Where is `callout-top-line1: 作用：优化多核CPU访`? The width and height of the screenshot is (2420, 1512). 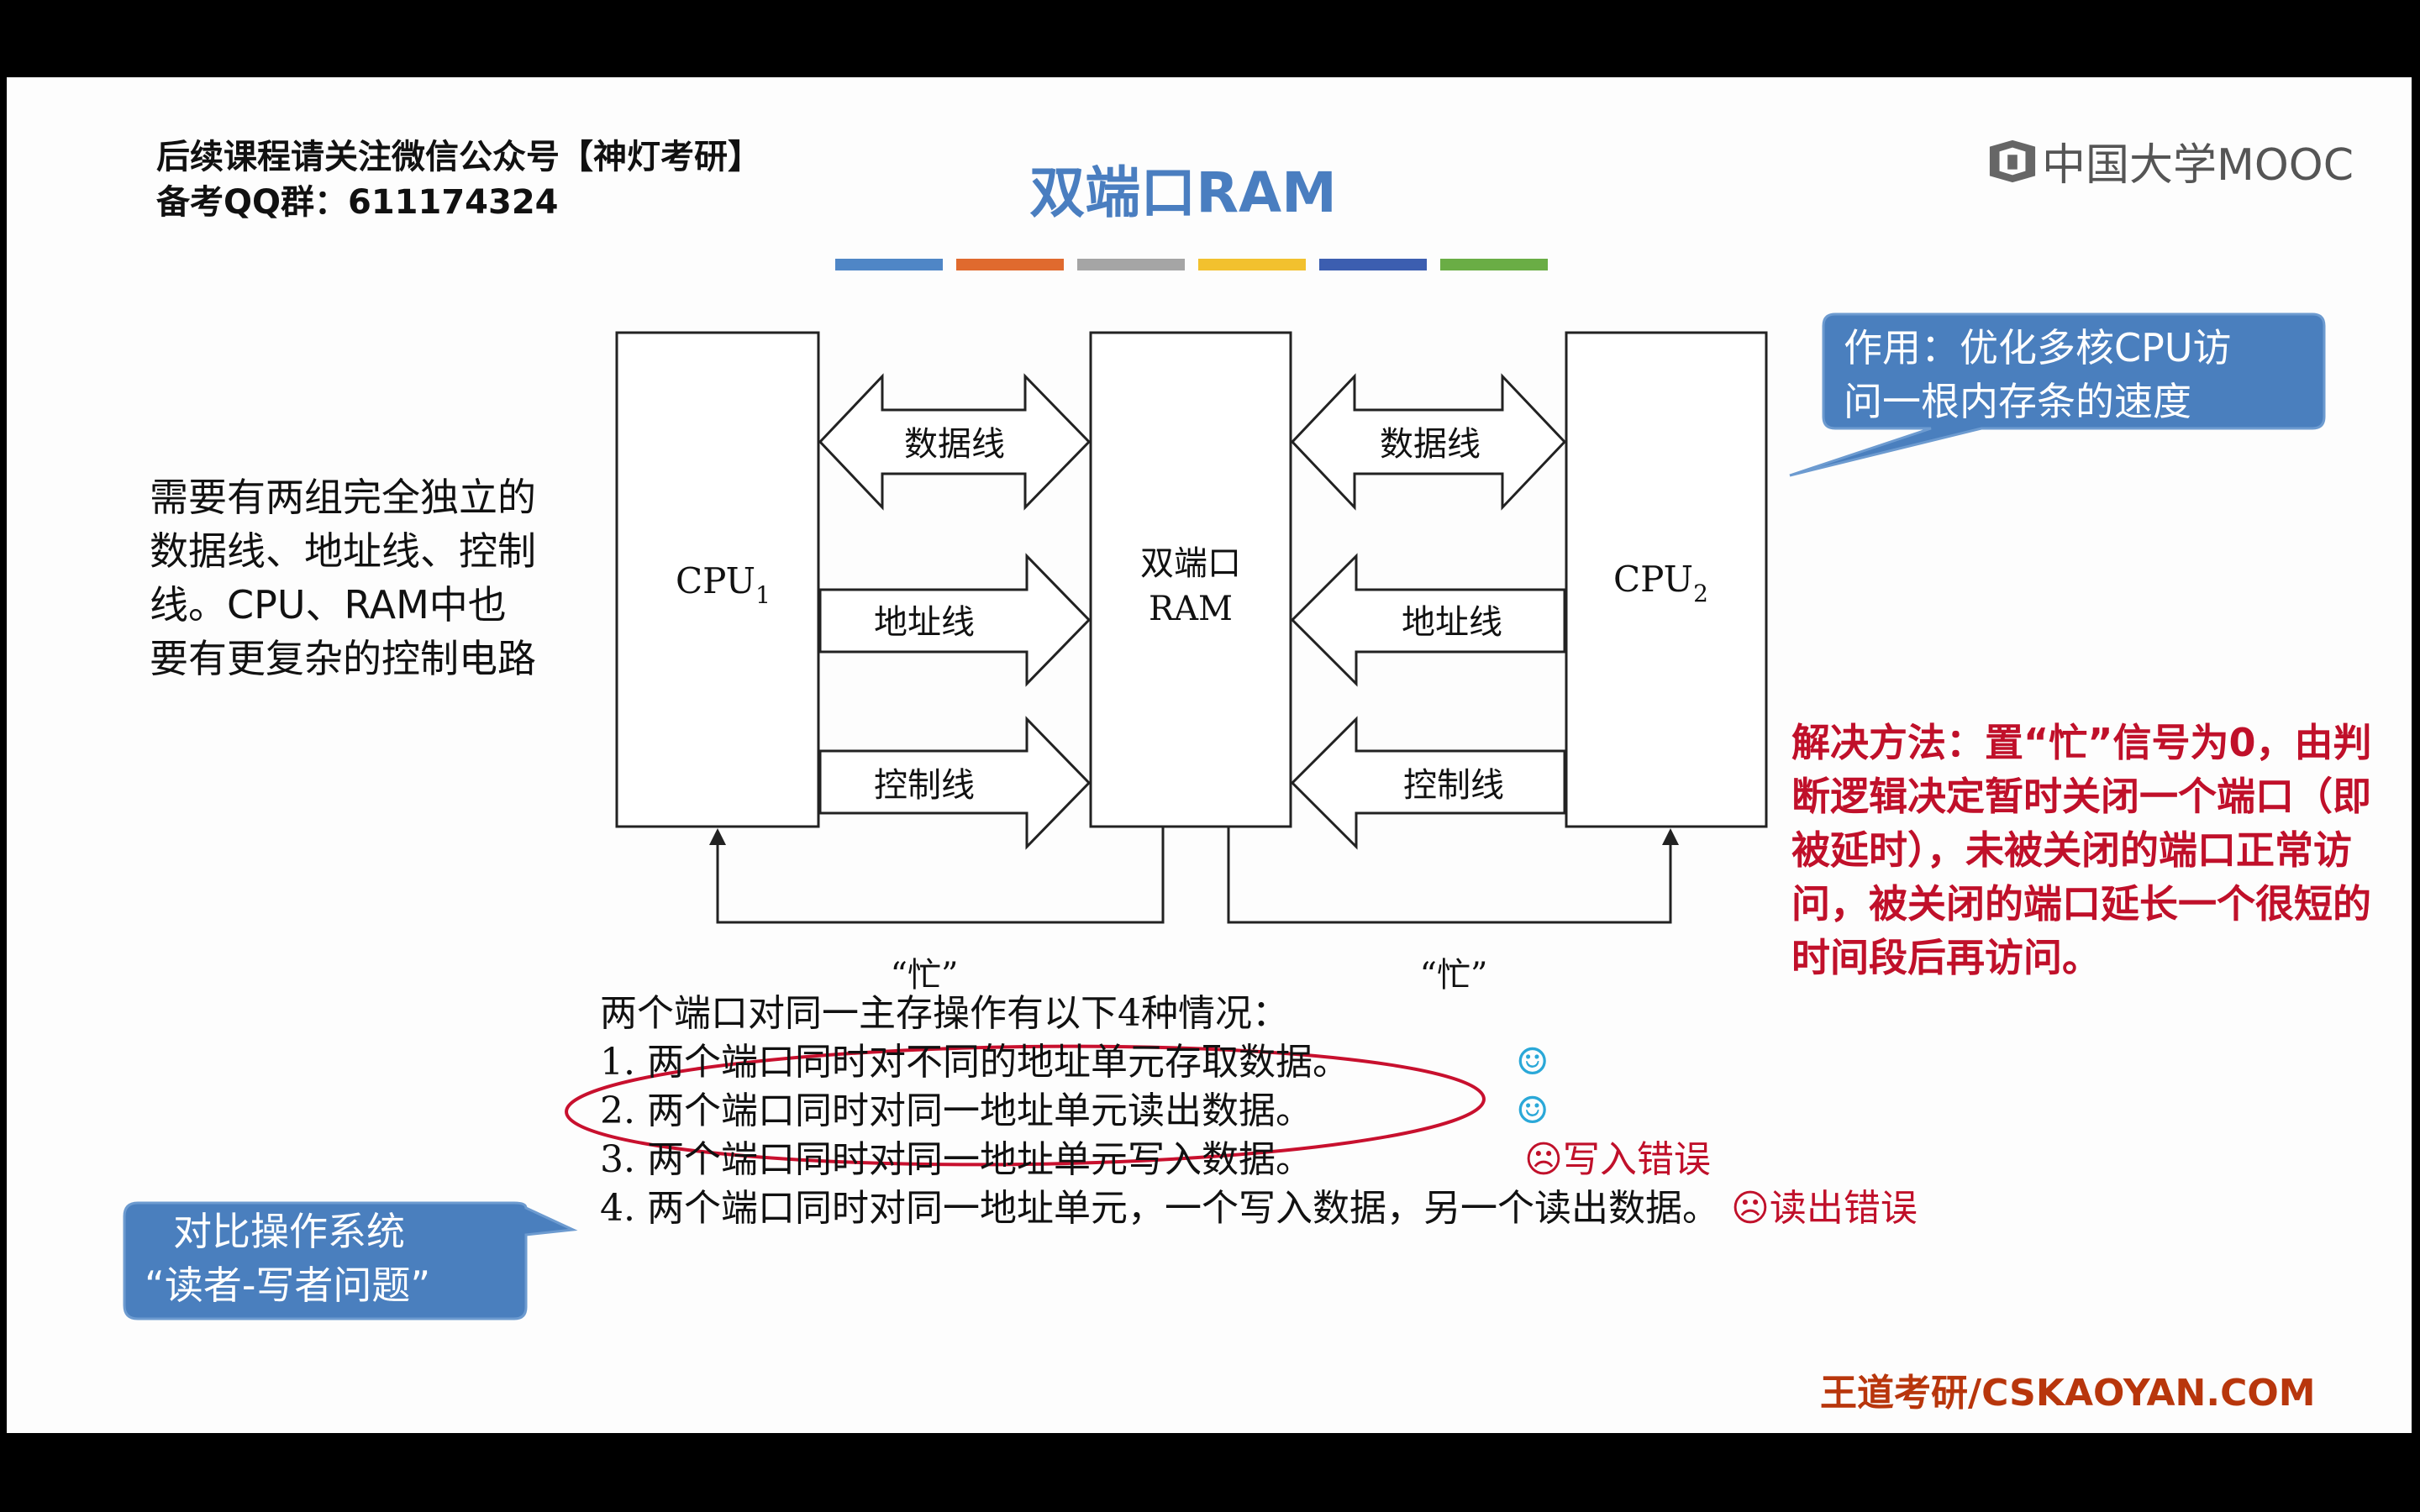
callout-top-line1: 作用：优化多核CPU访 is located at coordinates (2038, 347).